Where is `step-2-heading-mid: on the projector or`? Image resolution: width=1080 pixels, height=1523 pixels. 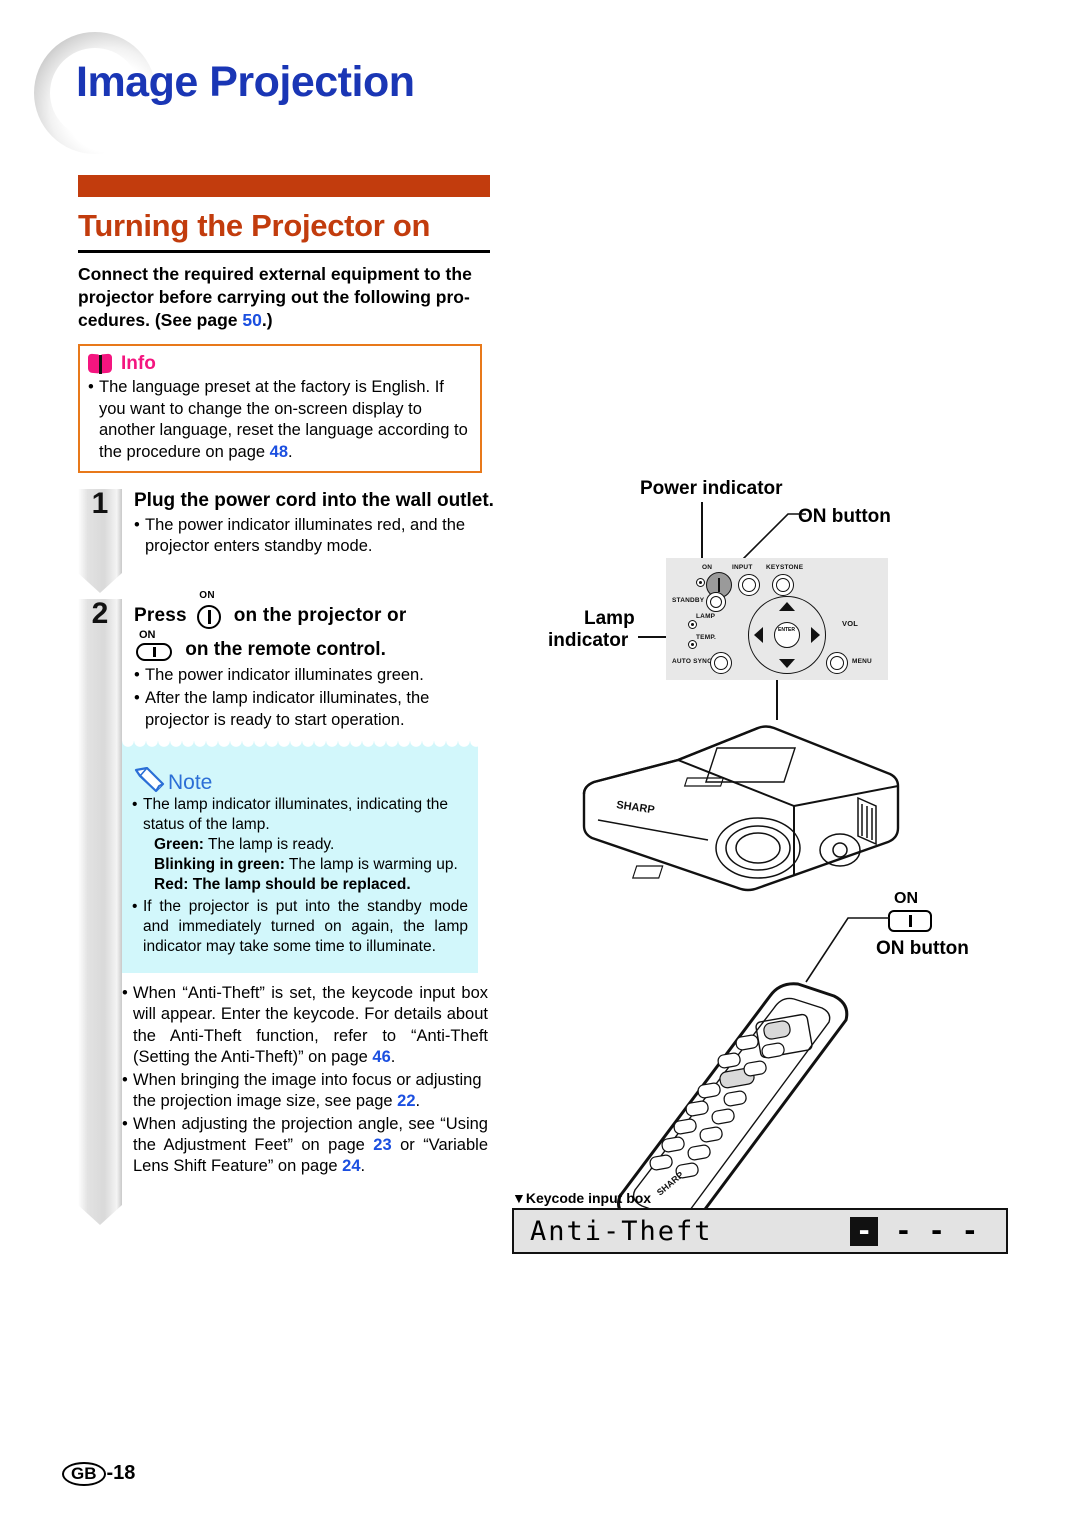 step-2-heading-mid: on the projector or is located at coordinates (320, 616).